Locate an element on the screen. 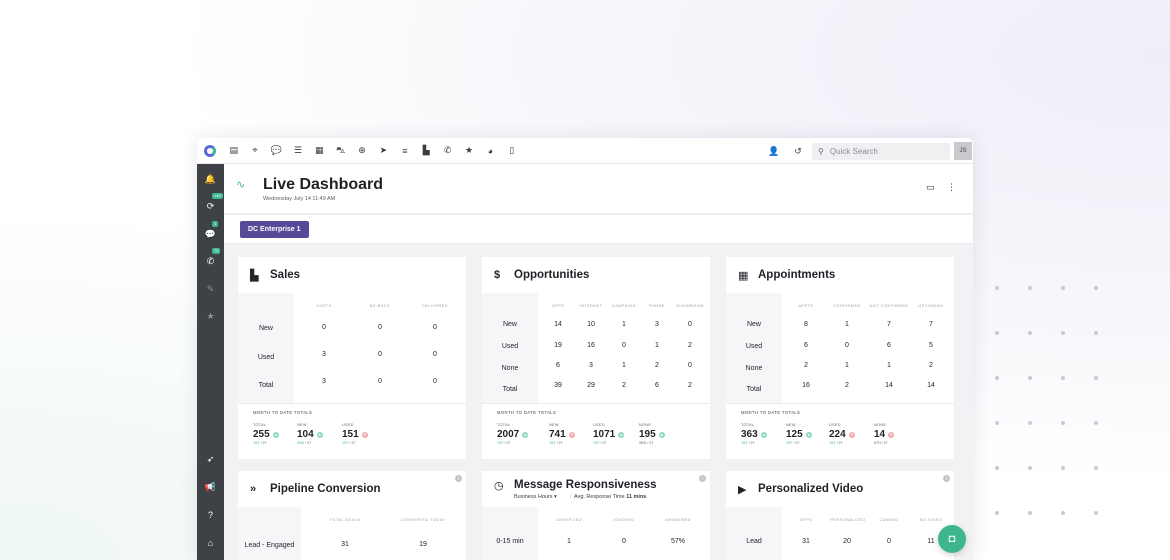  card-header: » Pipeline Conversion is located at coordinates (352, 489).